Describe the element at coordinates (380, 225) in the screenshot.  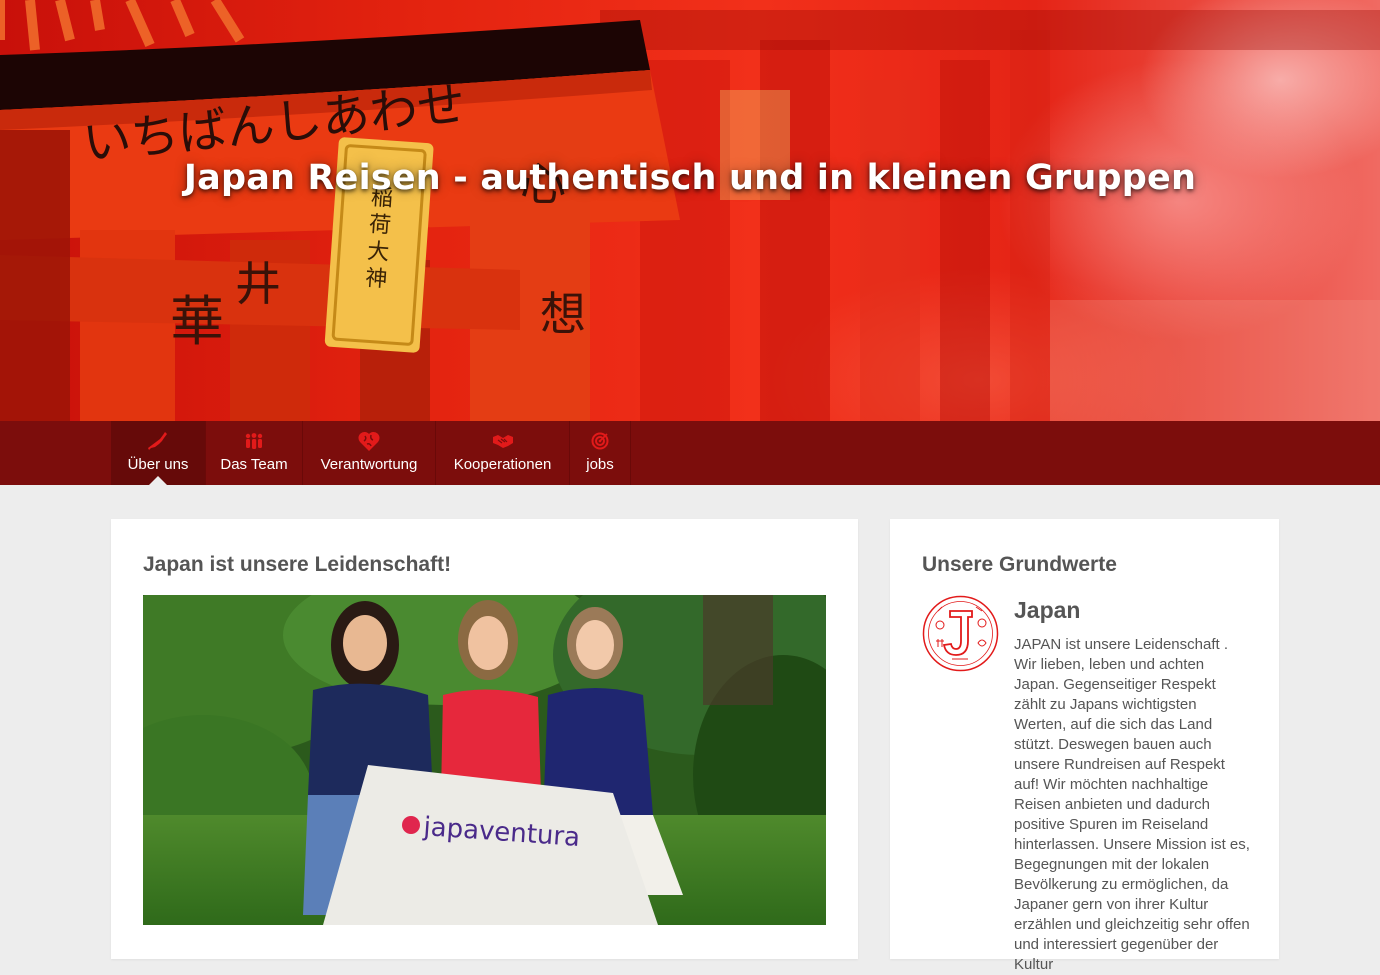
I see `svg-text: 荷` at that location.